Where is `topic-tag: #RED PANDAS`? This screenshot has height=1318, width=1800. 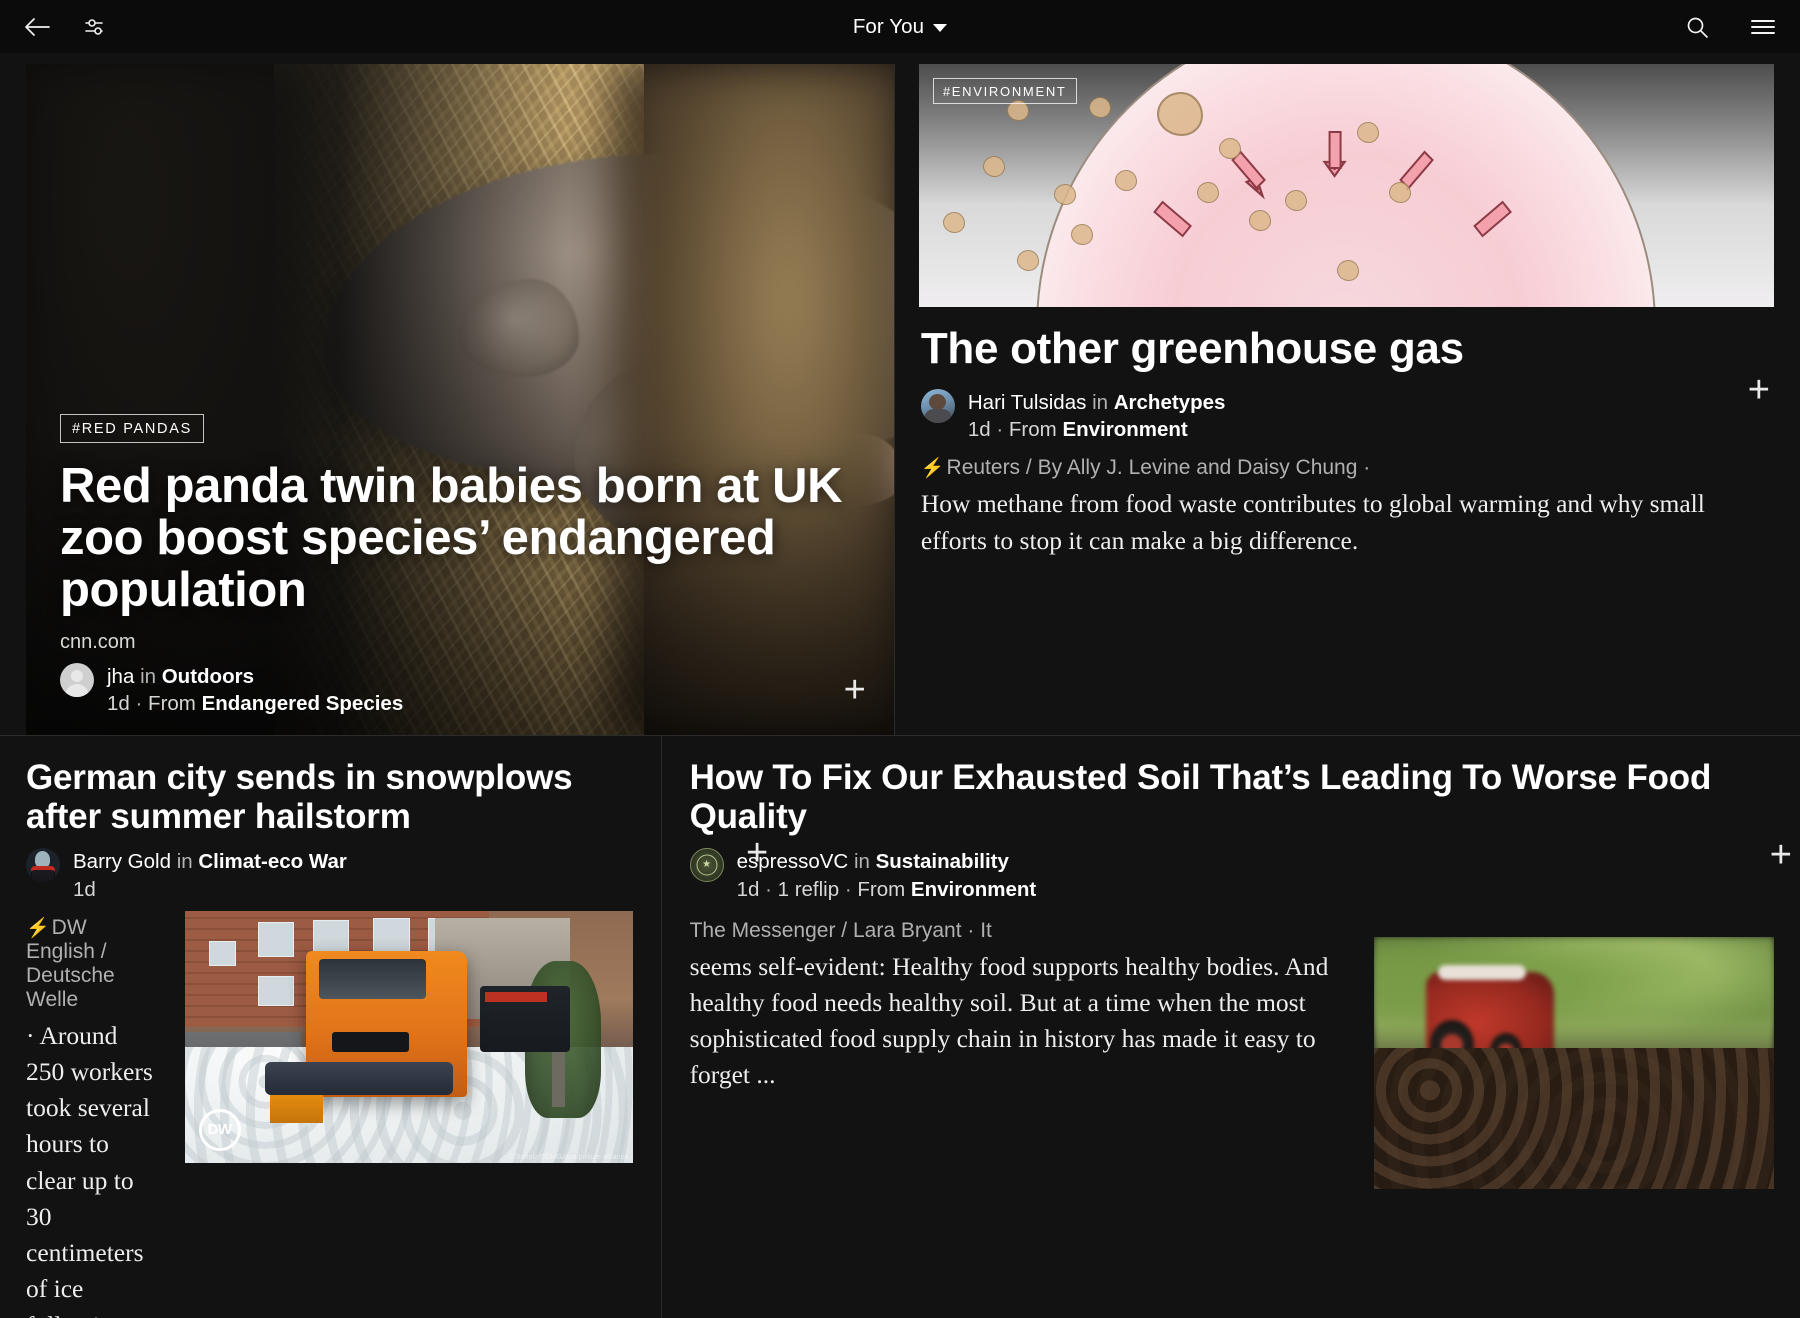
topic-tag: #RED PANDAS is located at coordinates (132, 428).